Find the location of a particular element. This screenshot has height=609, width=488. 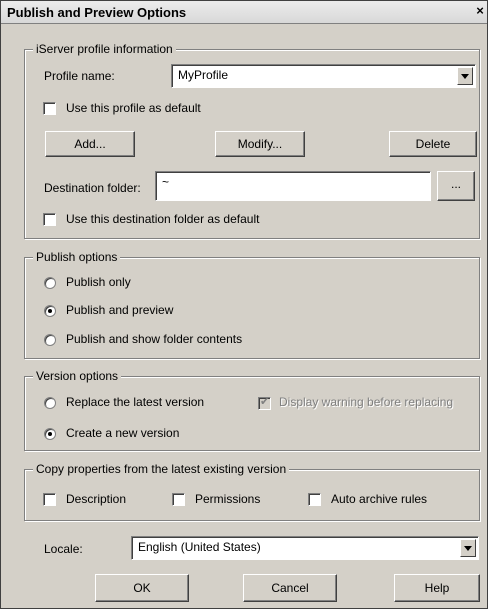

publish-options-legend: Publish options is located at coordinates (77, 257).